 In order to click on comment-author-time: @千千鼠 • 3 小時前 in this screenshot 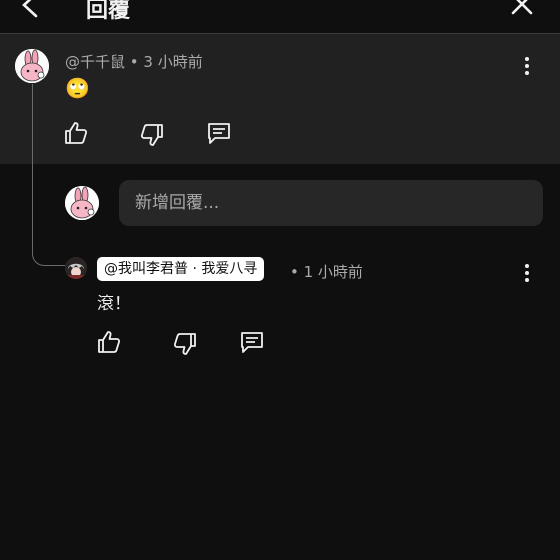, I will do `click(134, 62)`.